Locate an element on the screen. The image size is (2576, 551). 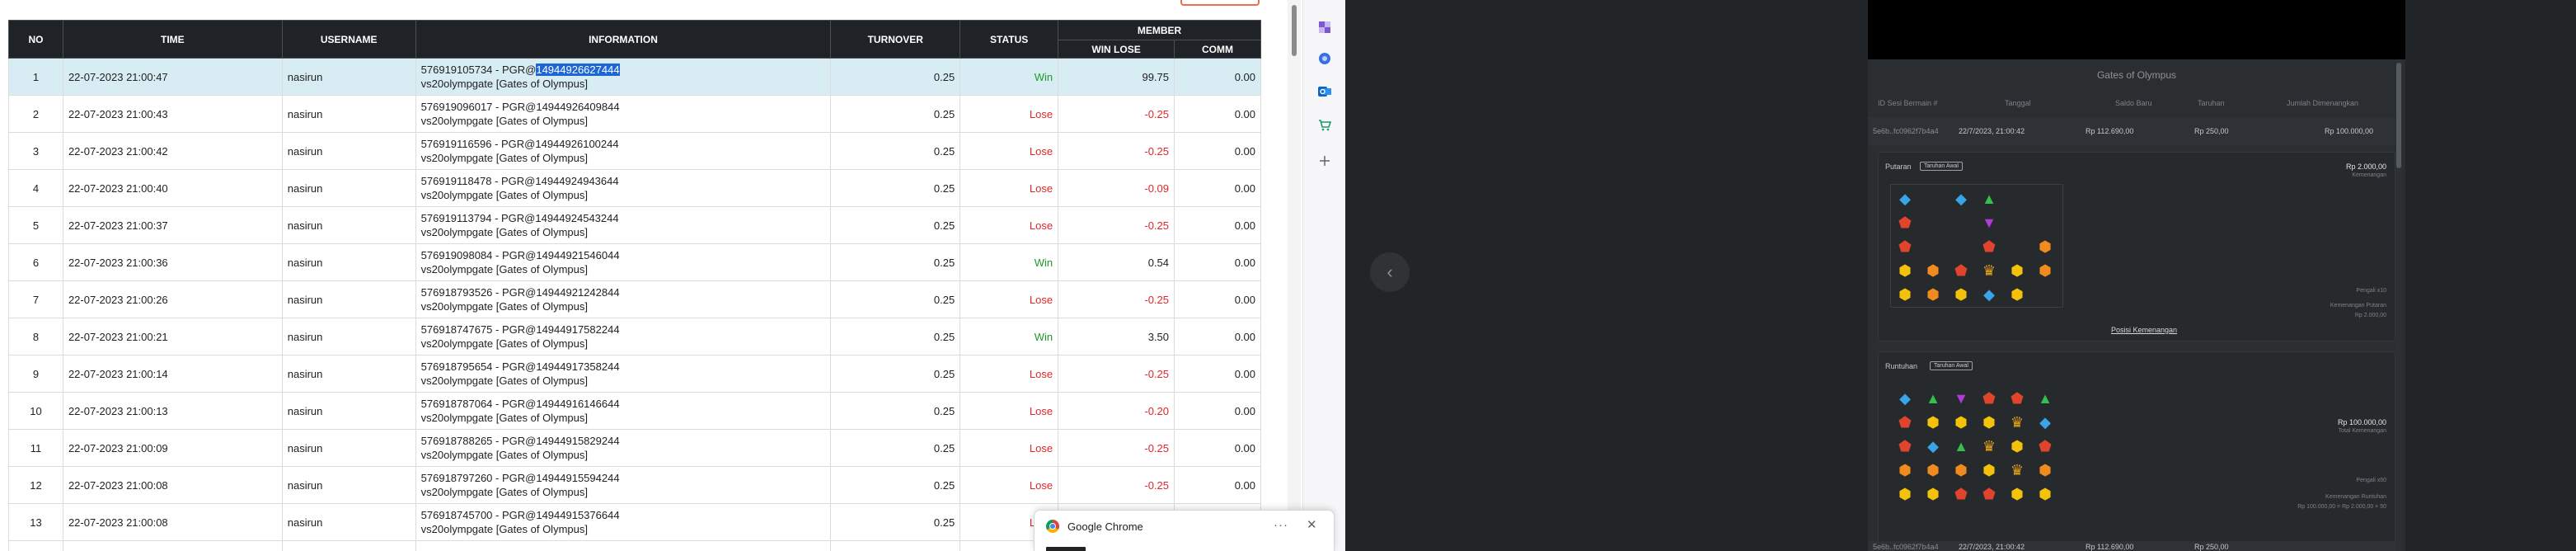
more-options-icon: ··· is located at coordinates (1281, 525).